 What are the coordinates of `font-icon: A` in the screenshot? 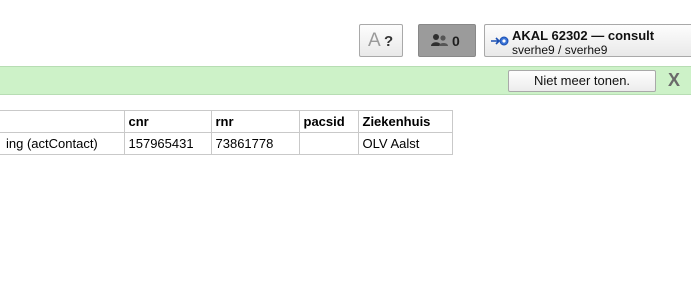 It's located at (374, 40).